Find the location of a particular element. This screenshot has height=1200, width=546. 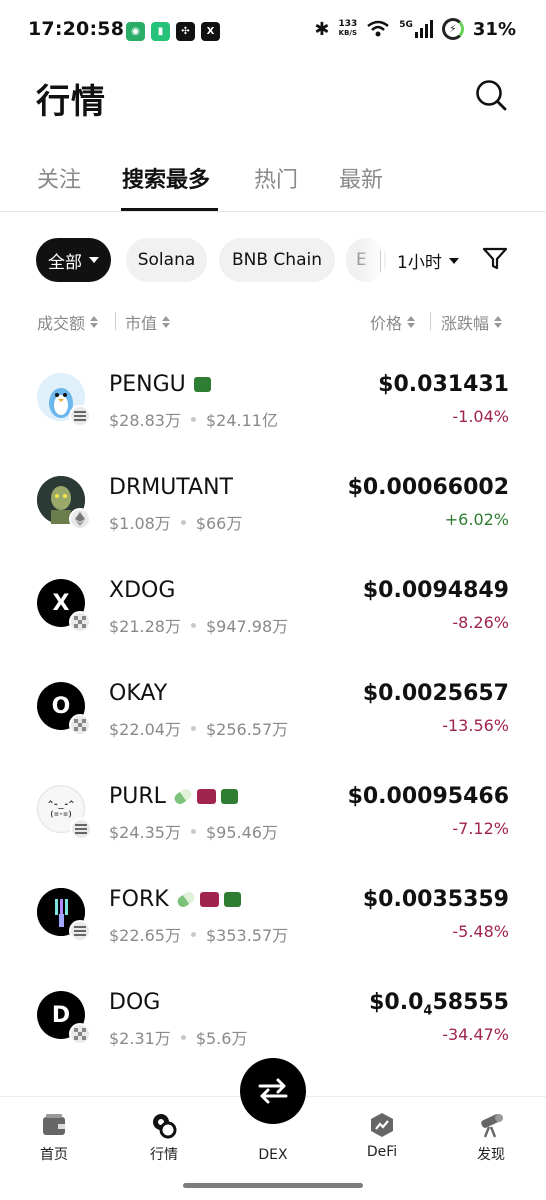

filter-icon is located at coordinates (495, 259).